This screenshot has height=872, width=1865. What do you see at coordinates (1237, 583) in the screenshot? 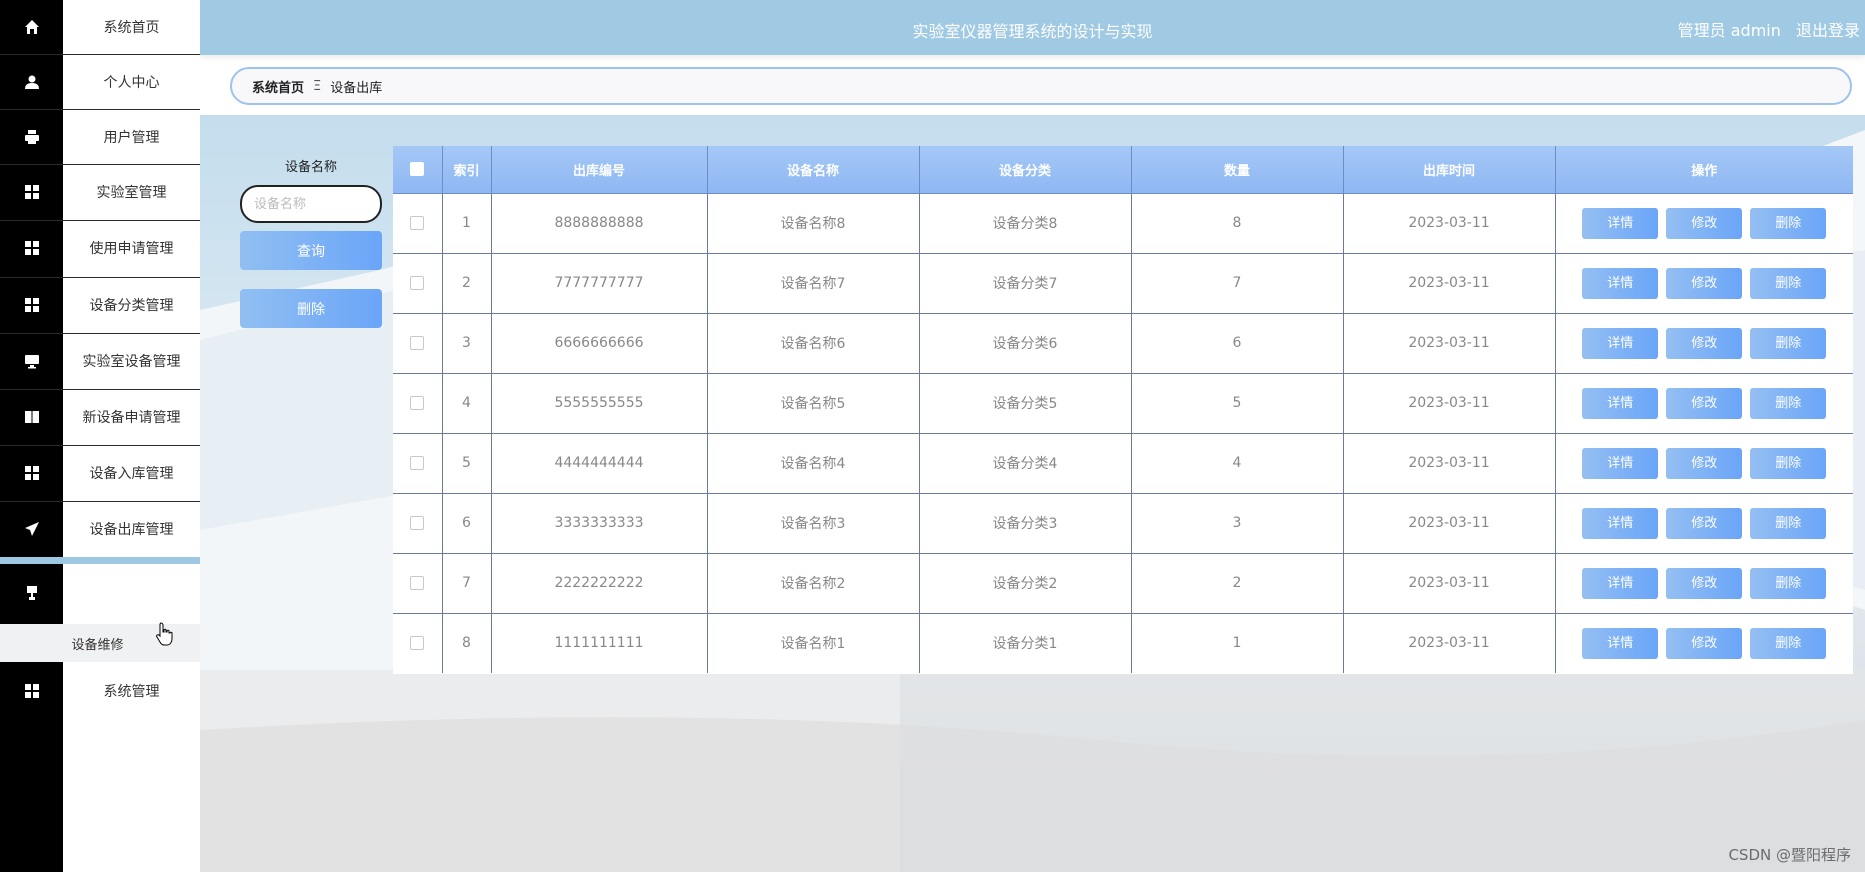
I see `cell-quantity: 2` at bounding box center [1237, 583].